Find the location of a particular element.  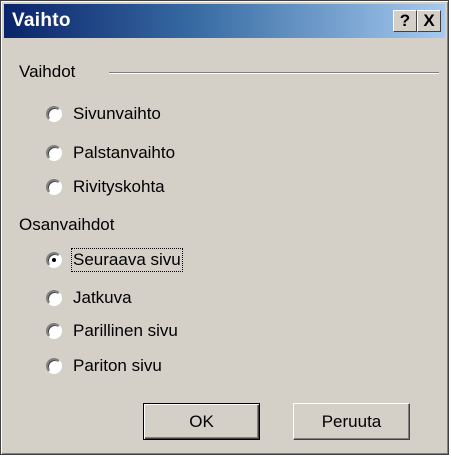

radio-sivunvaihto: Sivunvaihto is located at coordinates (103, 114).